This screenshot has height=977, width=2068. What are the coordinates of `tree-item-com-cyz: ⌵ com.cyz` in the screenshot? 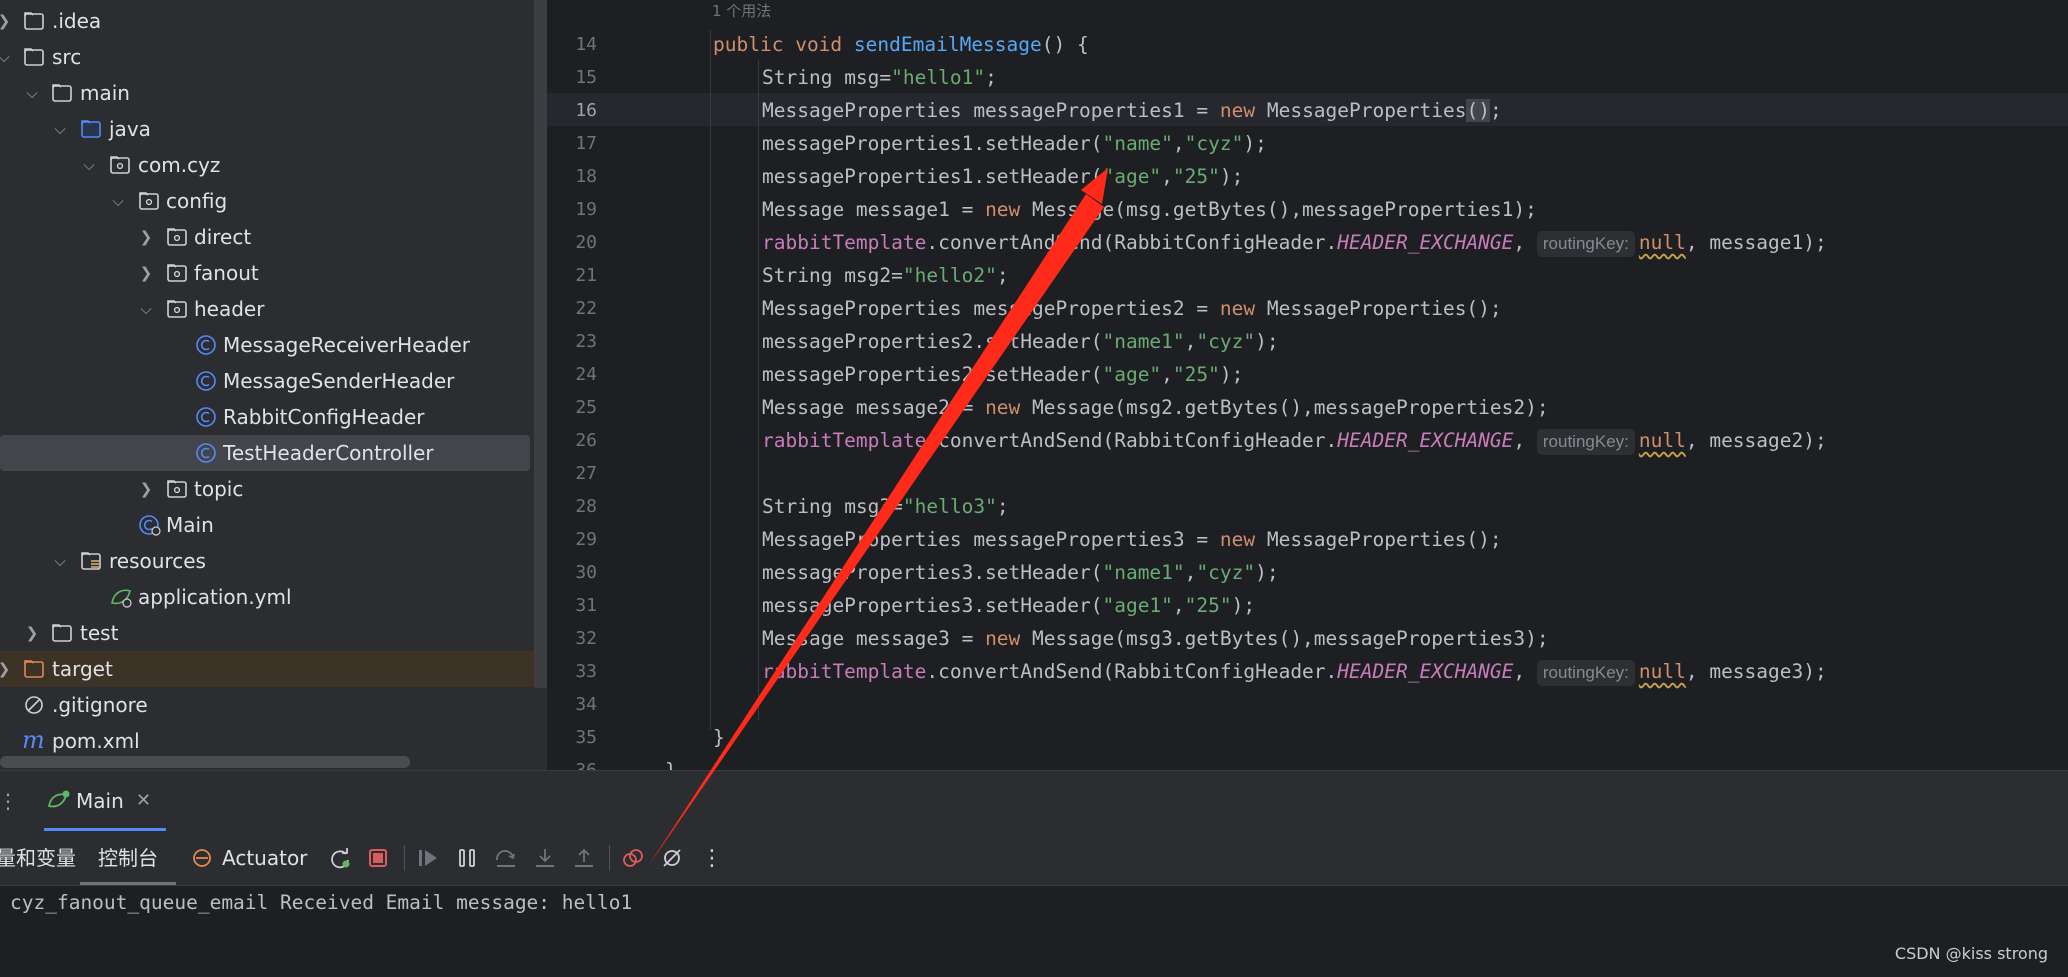 It's located at (267, 165).